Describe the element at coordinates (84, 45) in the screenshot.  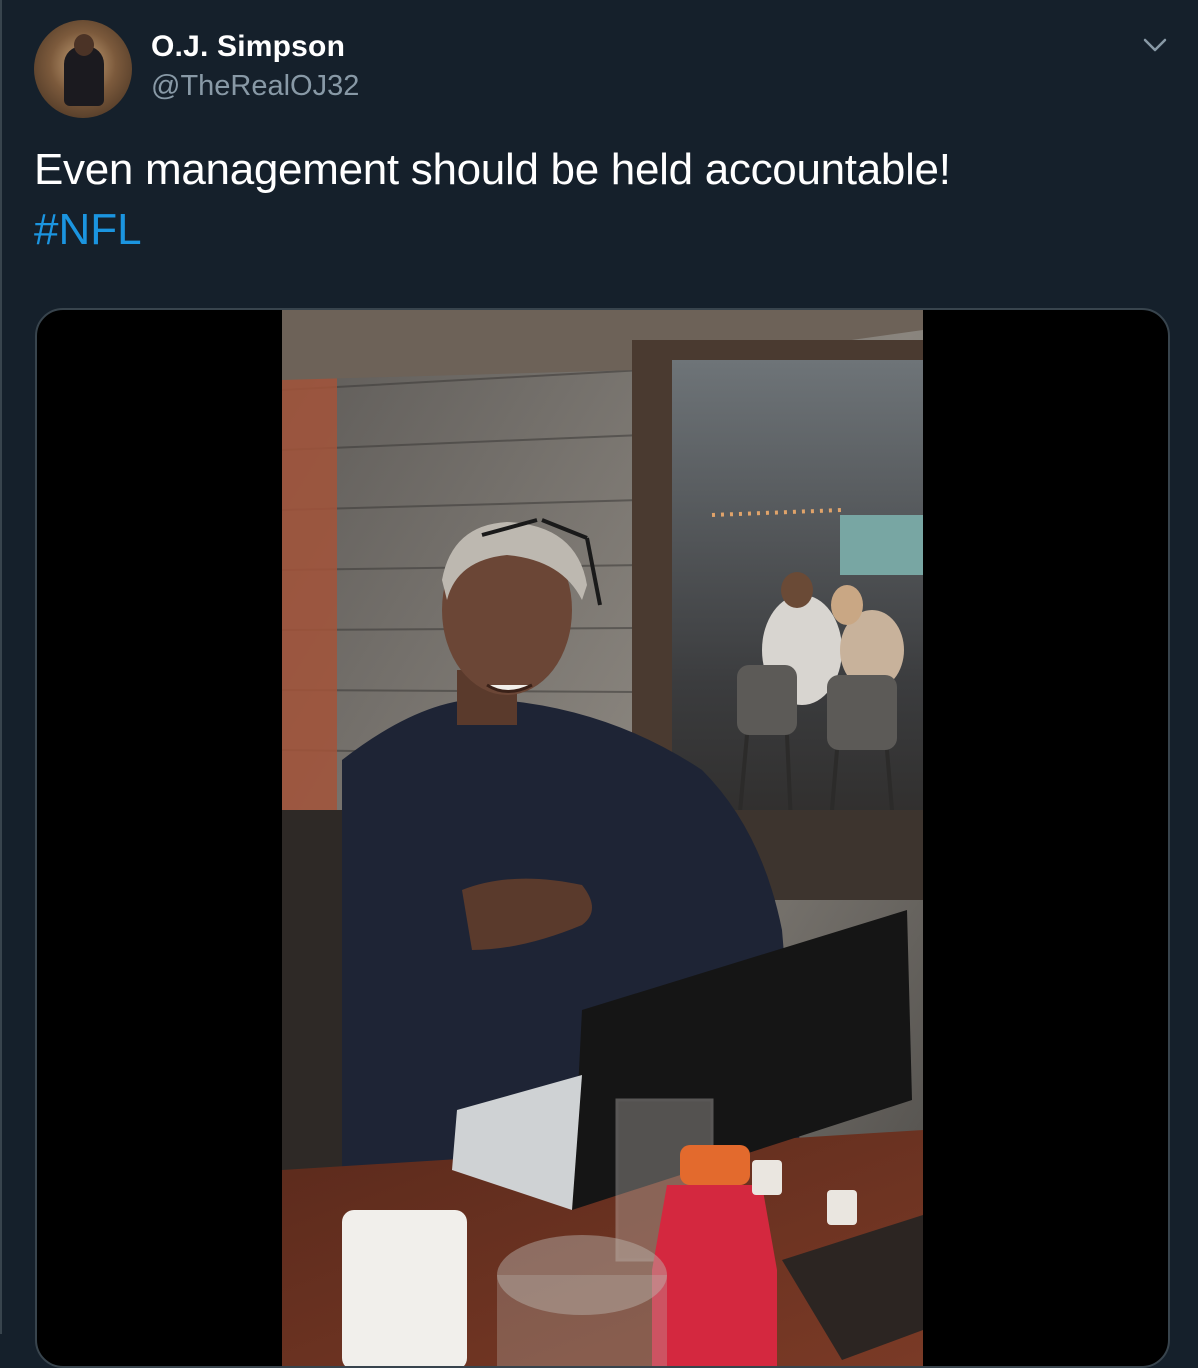
I see `avatar-head` at that location.